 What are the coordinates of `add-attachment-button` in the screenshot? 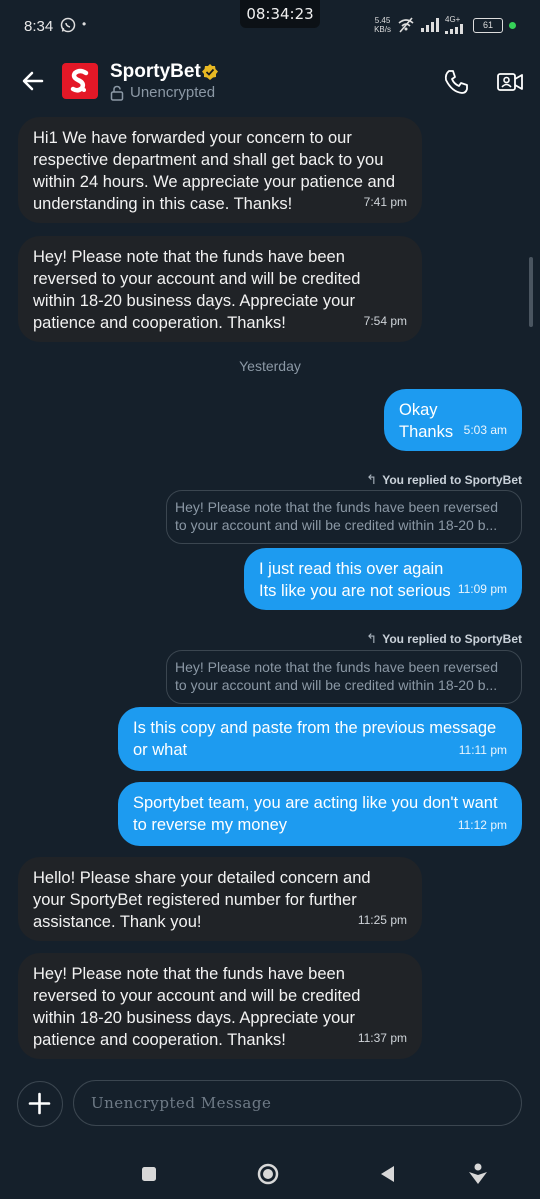 It's located at (40, 1104).